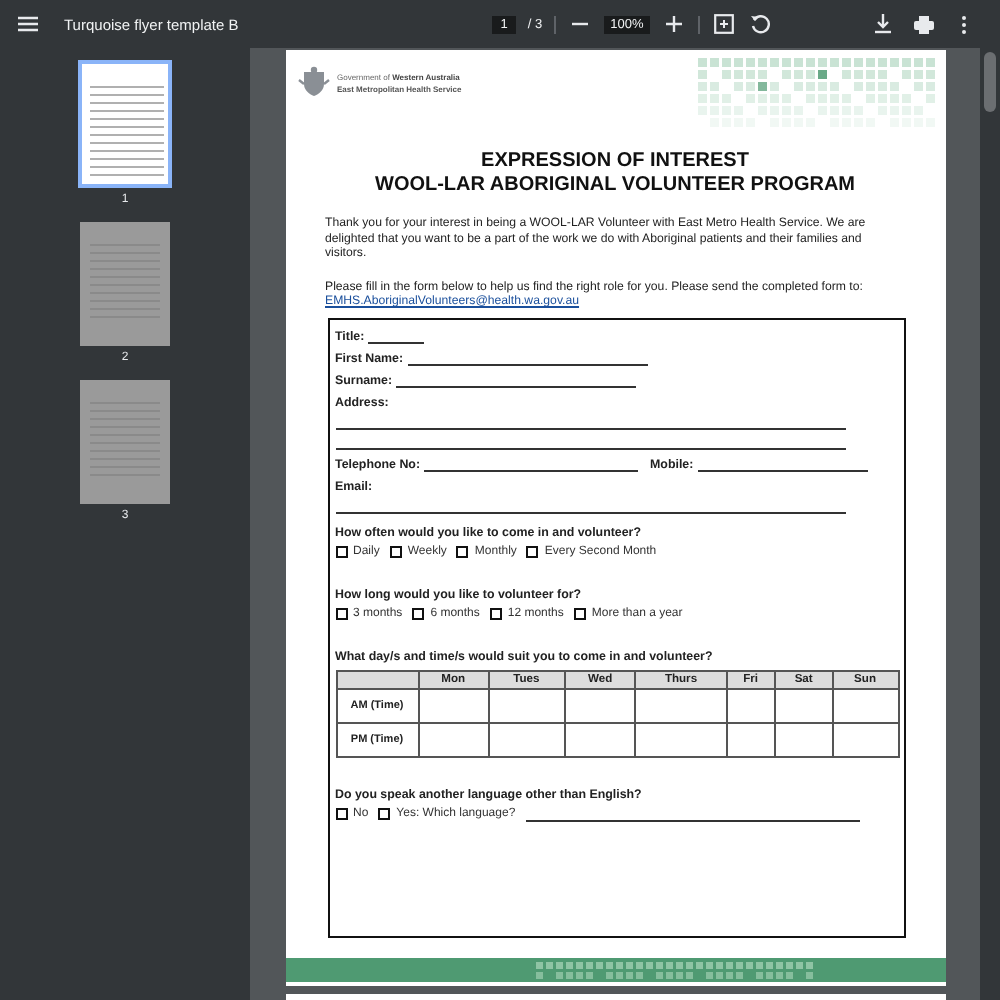 This screenshot has height=1000, width=1000. What do you see at coordinates (990, 82) in the screenshot?
I see `scrollbar-thumb` at bounding box center [990, 82].